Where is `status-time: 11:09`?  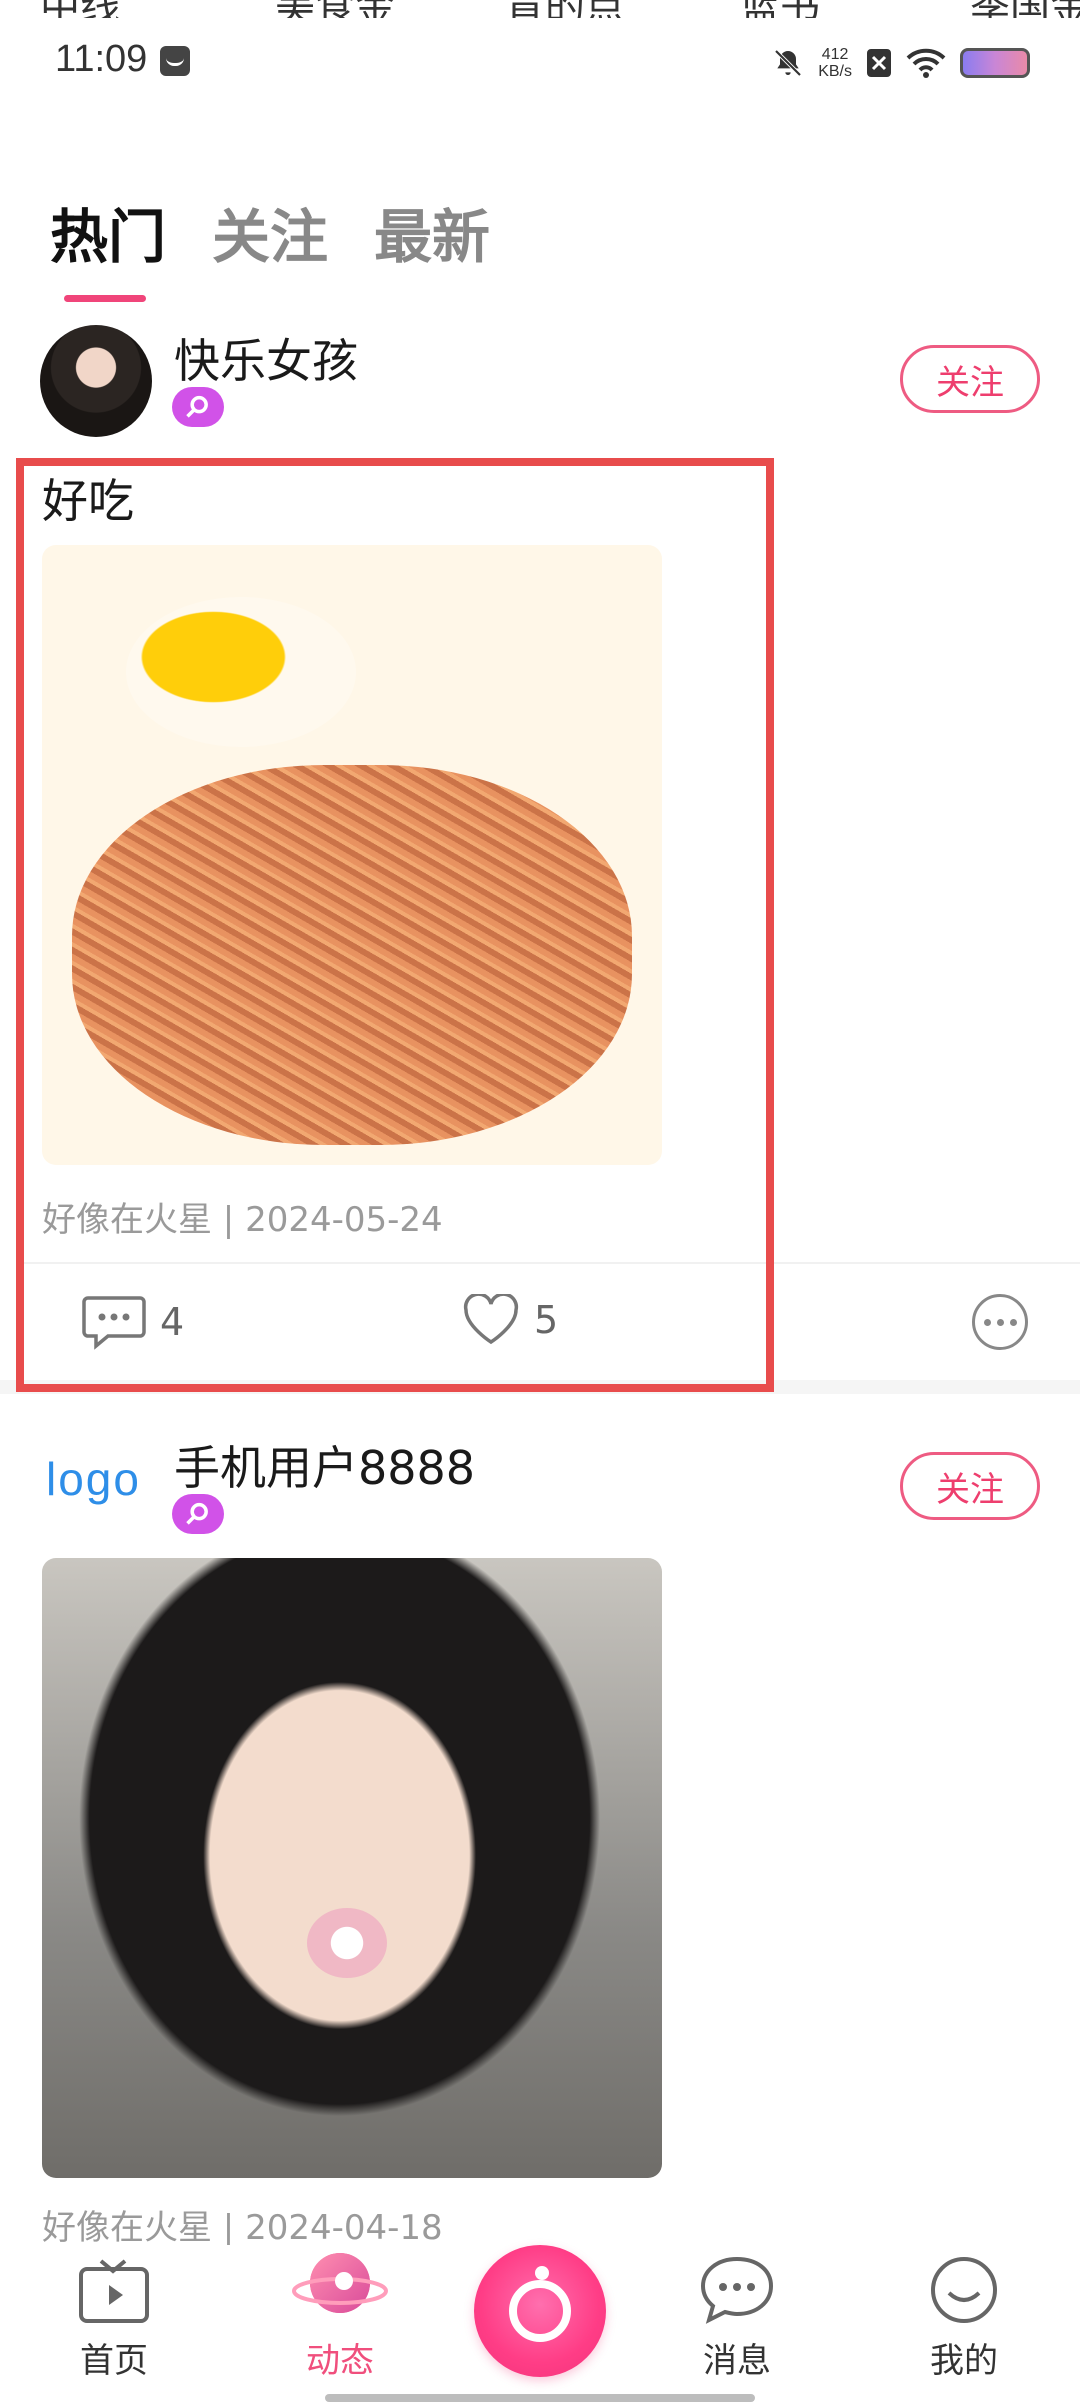 status-time: 11:09 is located at coordinates (101, 59).